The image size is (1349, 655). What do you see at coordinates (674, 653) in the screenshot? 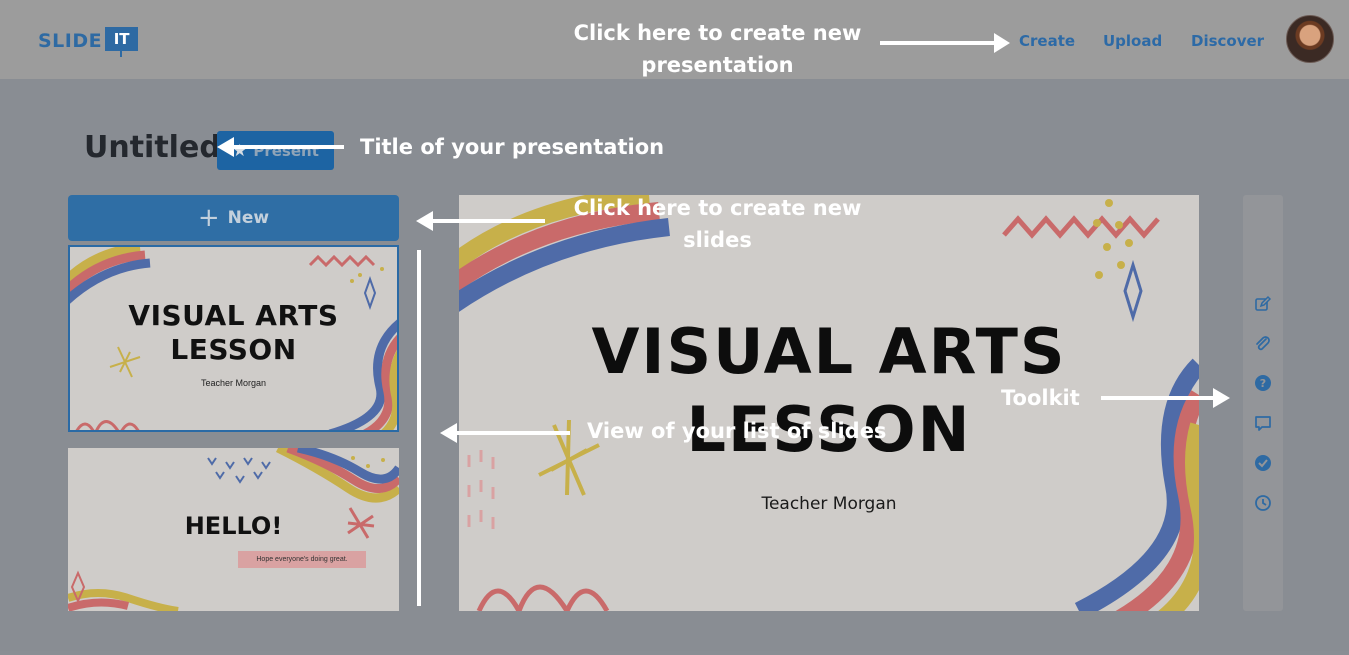
I see `bottom-border` at bounding box center [674, 653].